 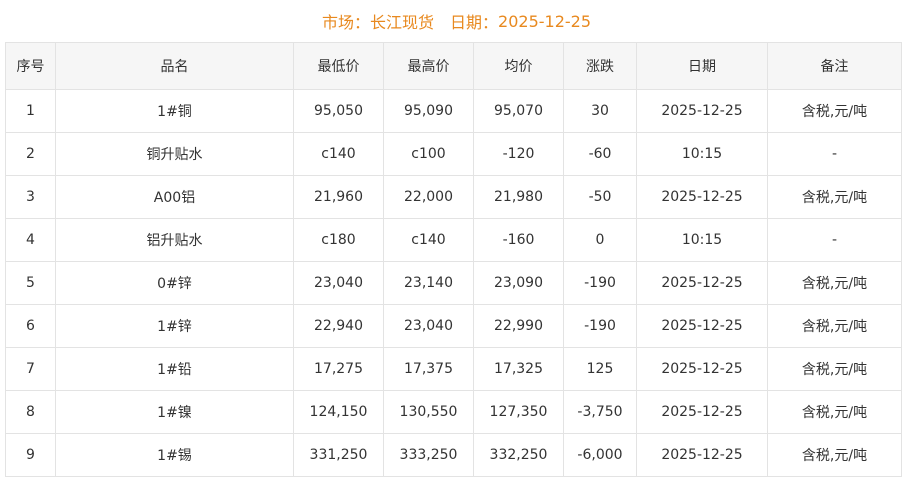 What do you see at coordinates (174, 283) in the screenshot?
I see `cell-name: 0#锌` at bounding box center [174, 283].